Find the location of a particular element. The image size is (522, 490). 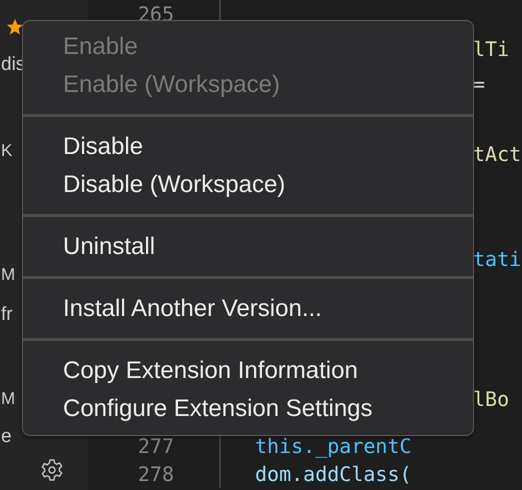

menu-item: Uninstall is located at coordinates (248, 247).